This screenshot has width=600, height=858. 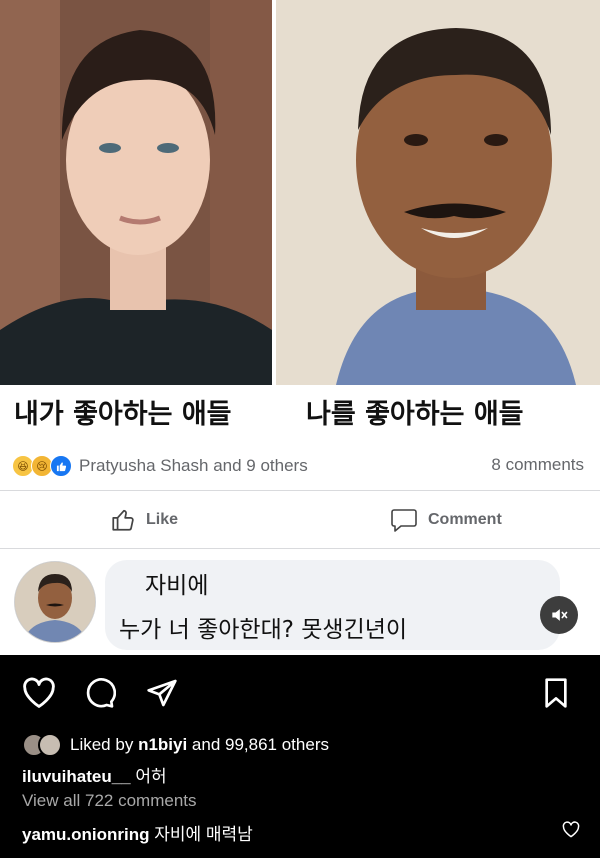 I want to click on comment-button: Comment, so click(x=446, y=520).